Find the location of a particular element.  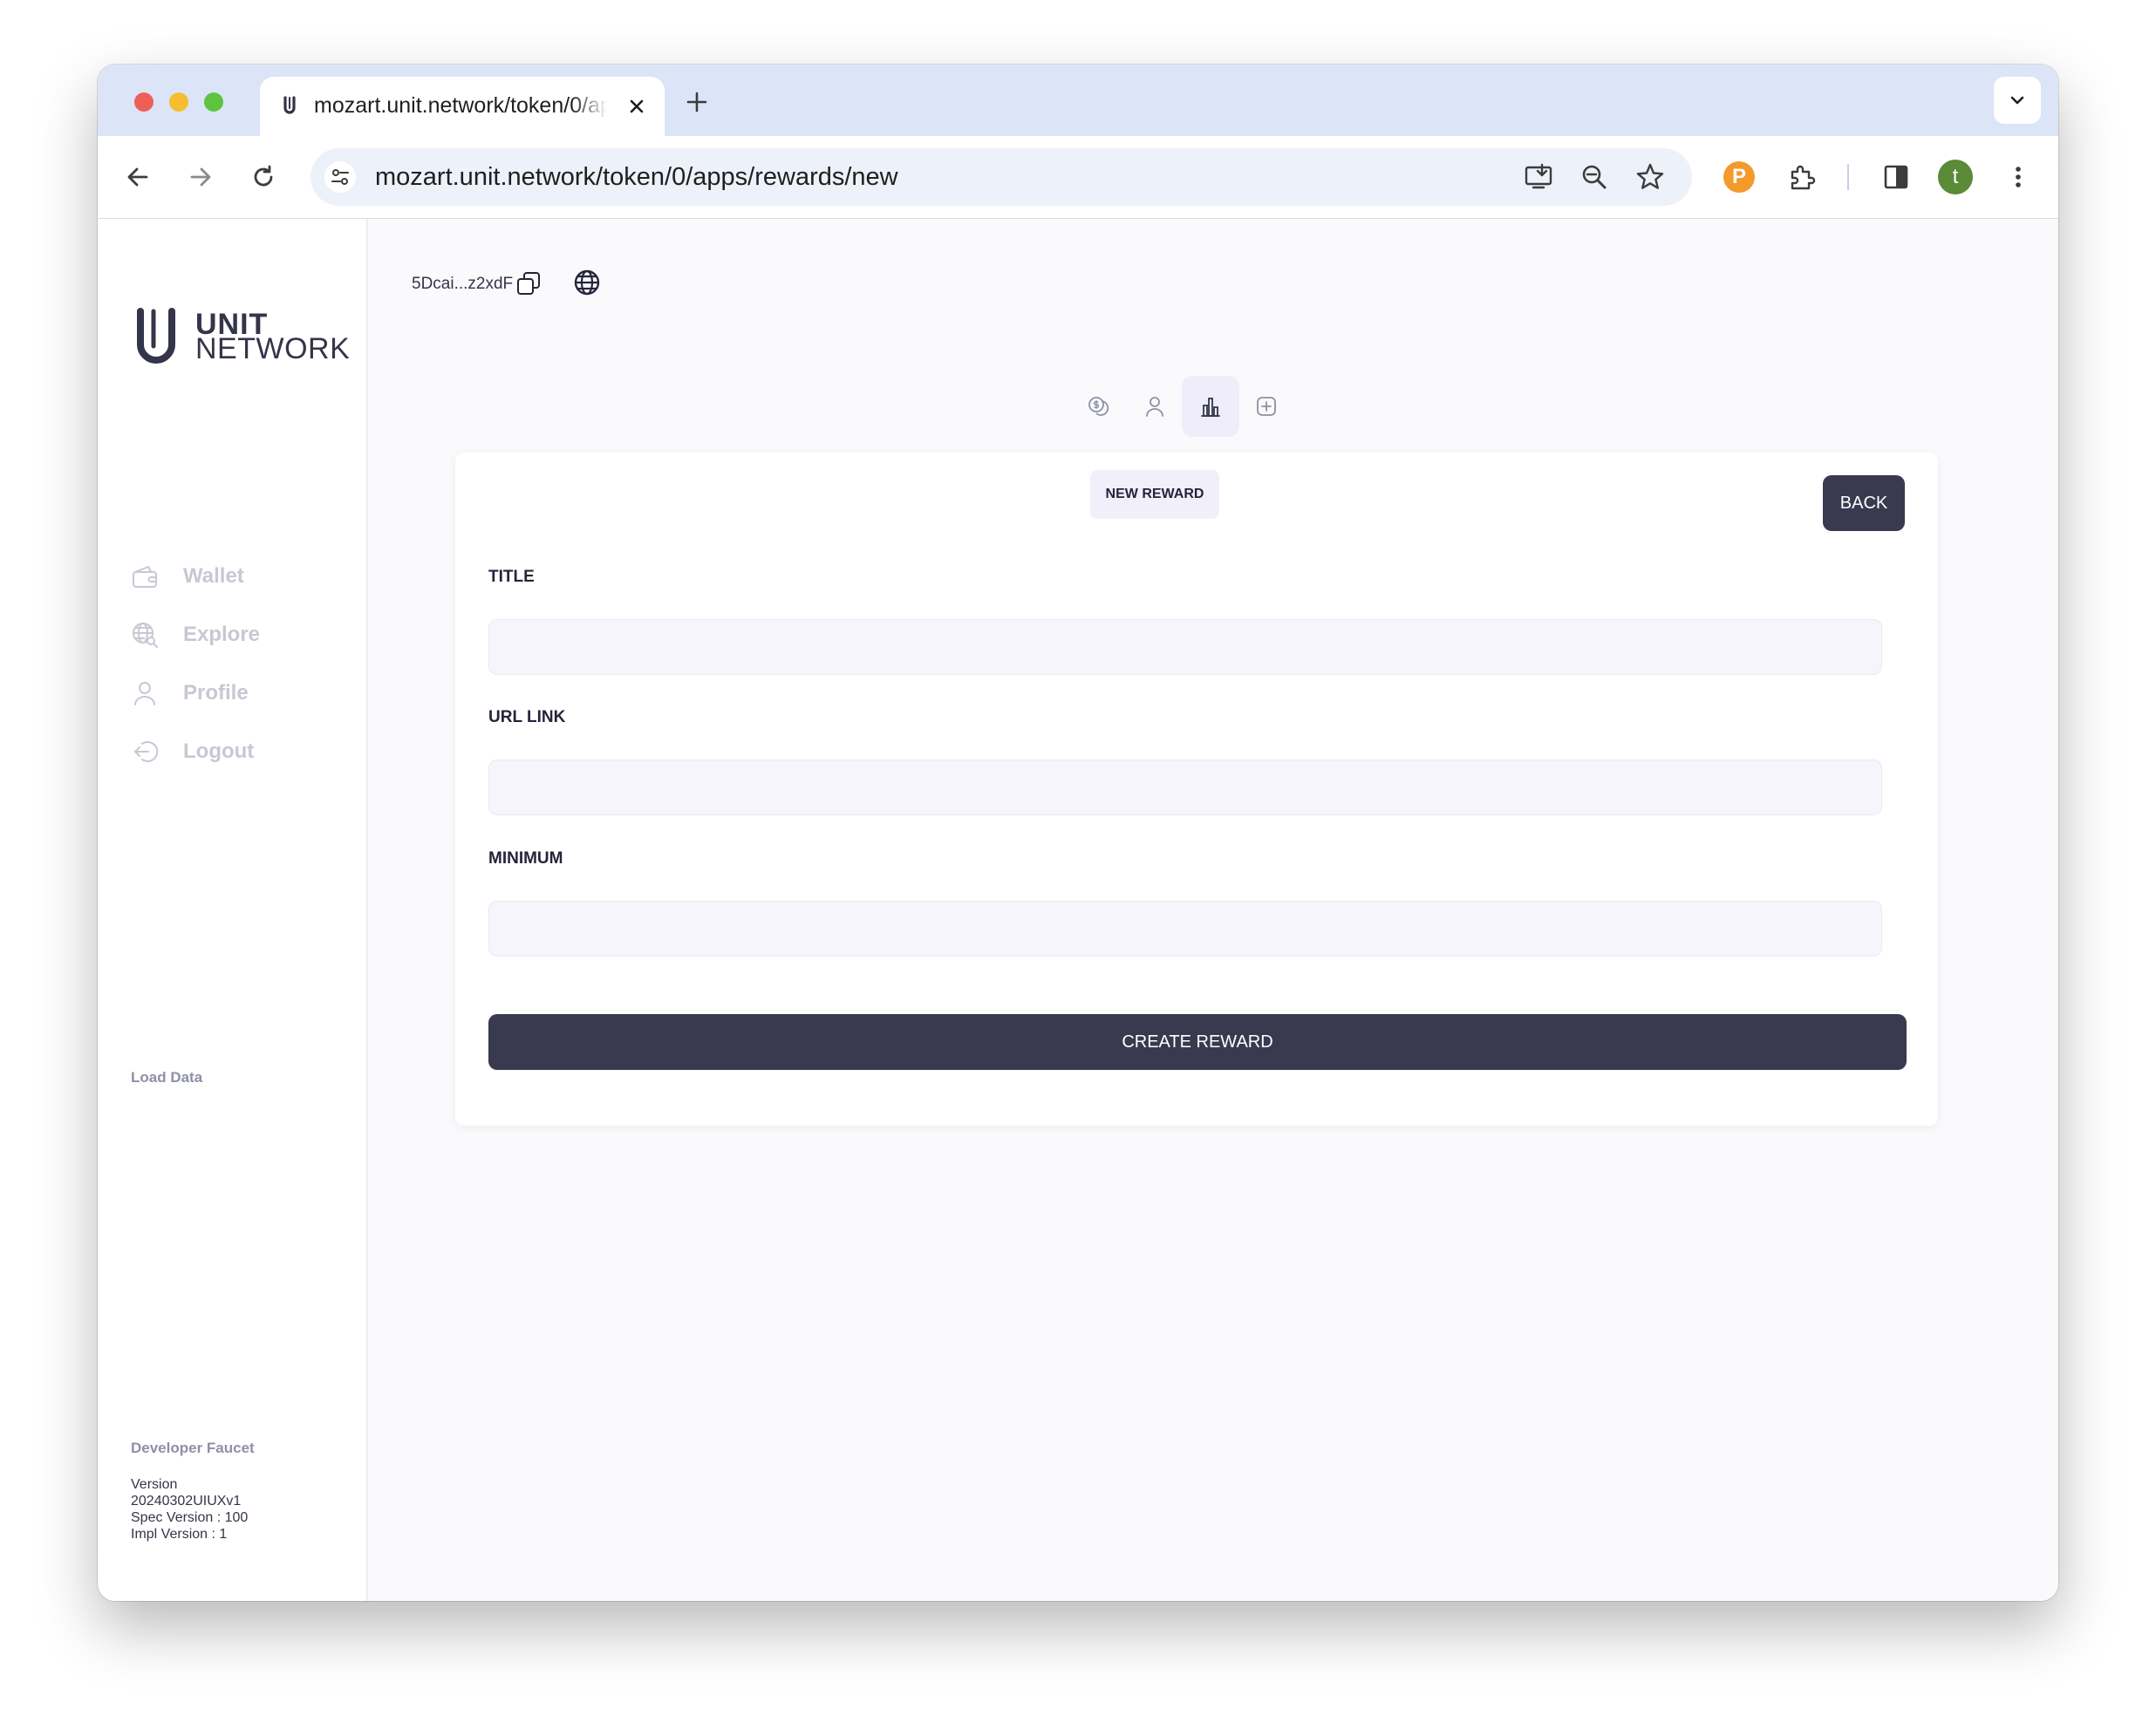

globe-icon is located at coordinates (587, 282).